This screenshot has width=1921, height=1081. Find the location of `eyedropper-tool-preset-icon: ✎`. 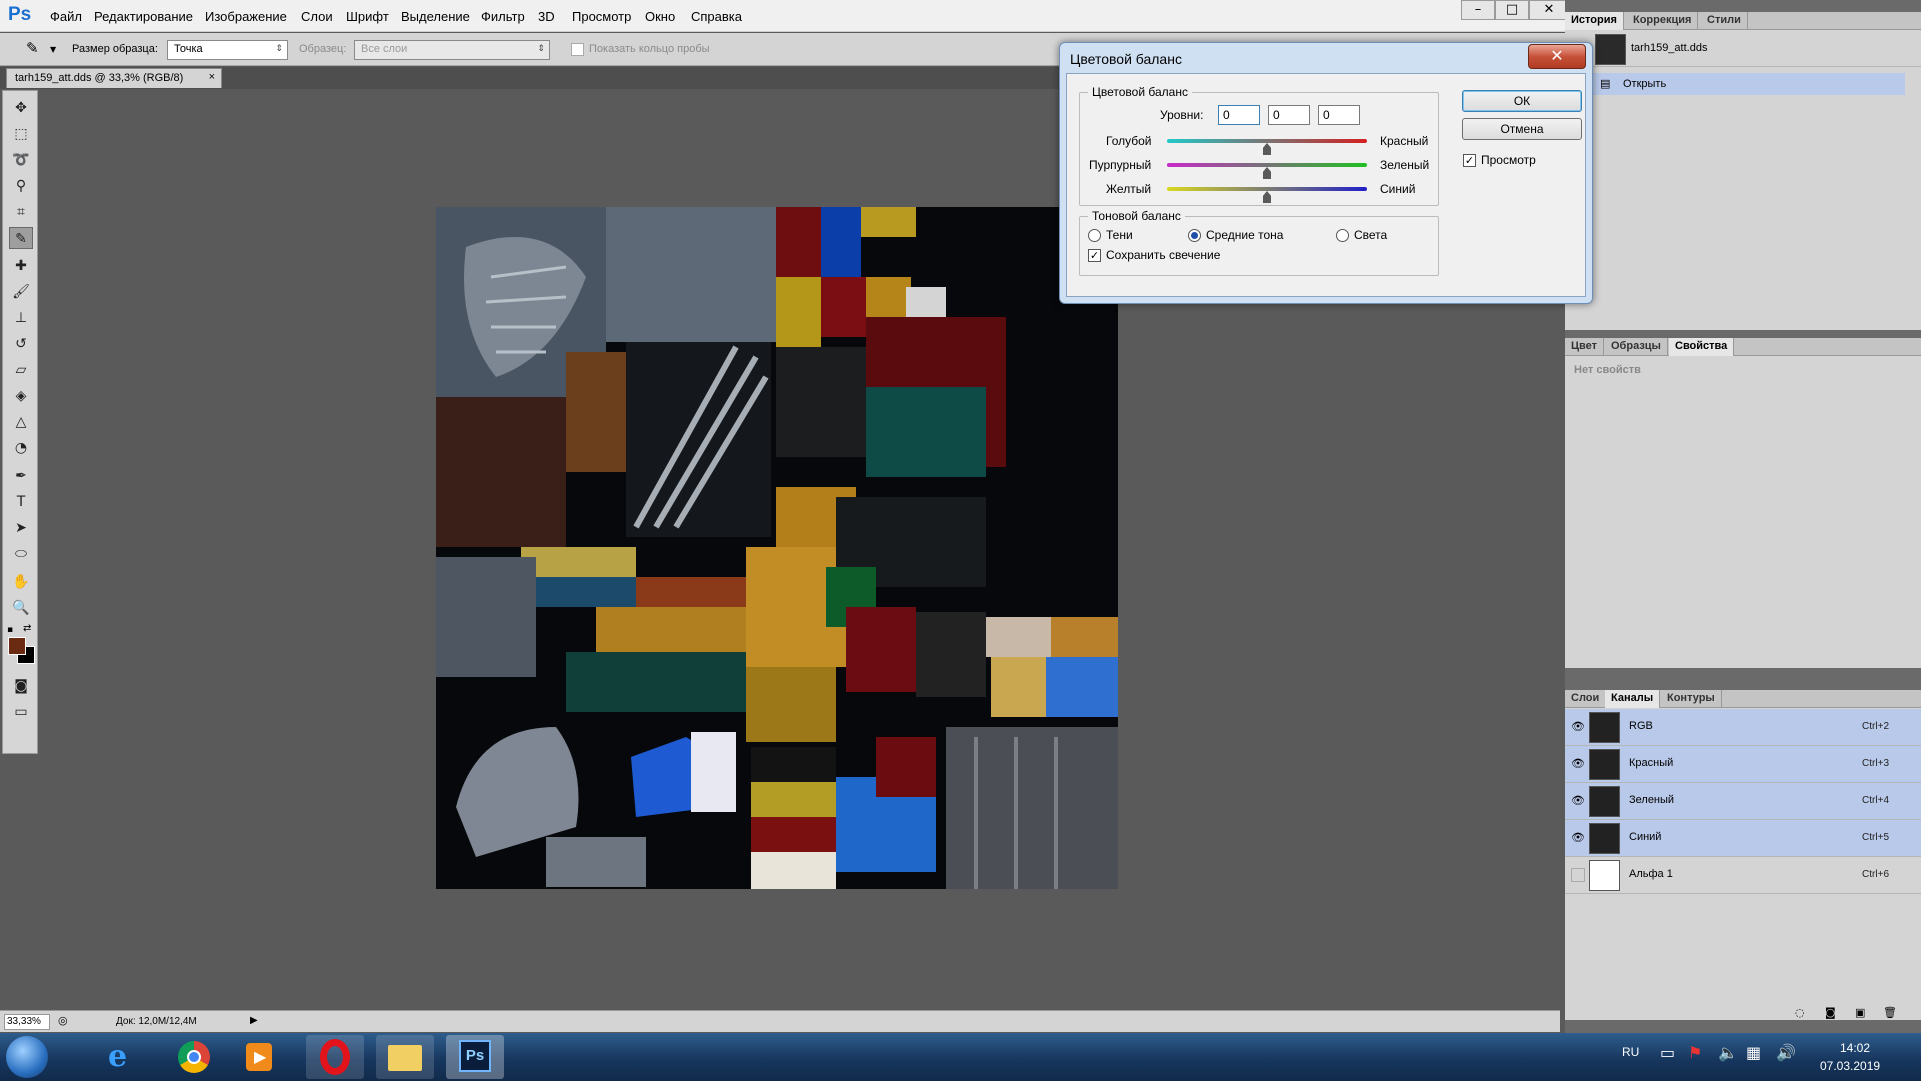

eyedropper-tool-preset-icon: ✎ is located at coordinates (32, 48).